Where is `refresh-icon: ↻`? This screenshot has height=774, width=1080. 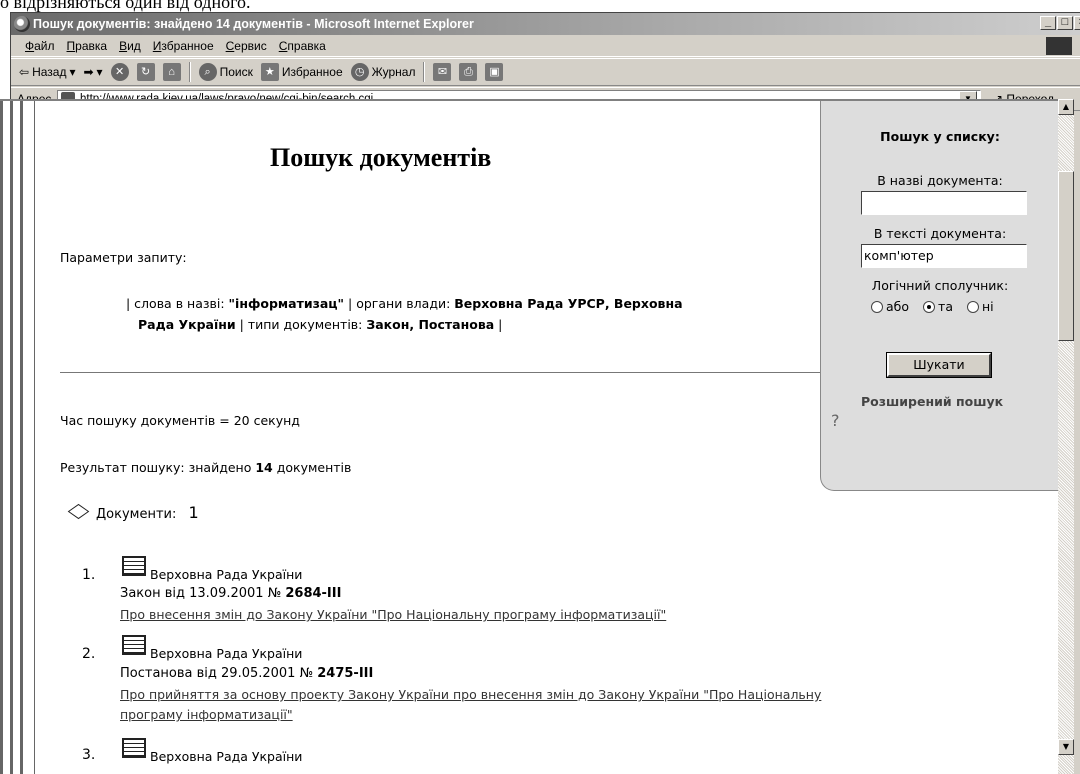 refresh-icon: ↻ is located at coordinates (145, 72).